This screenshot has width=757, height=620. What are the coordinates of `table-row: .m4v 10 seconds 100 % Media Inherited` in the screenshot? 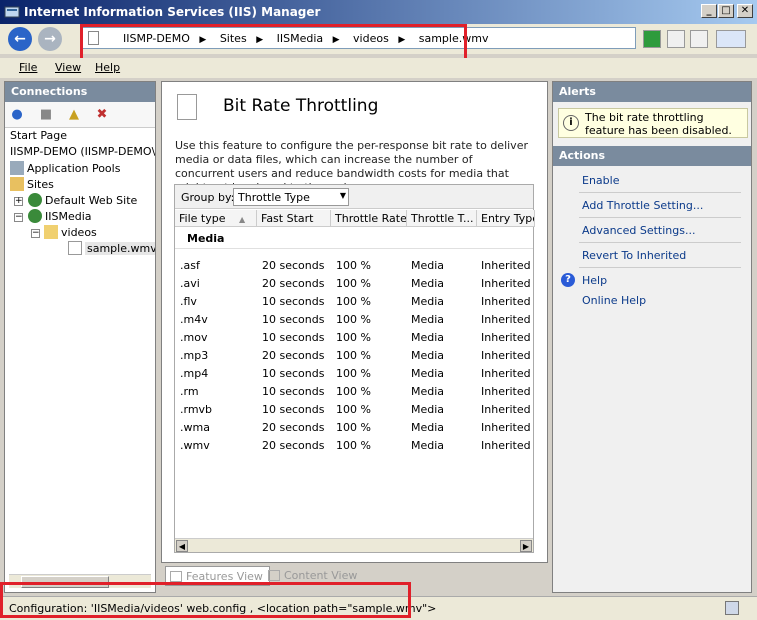 It's located at (354, 320).